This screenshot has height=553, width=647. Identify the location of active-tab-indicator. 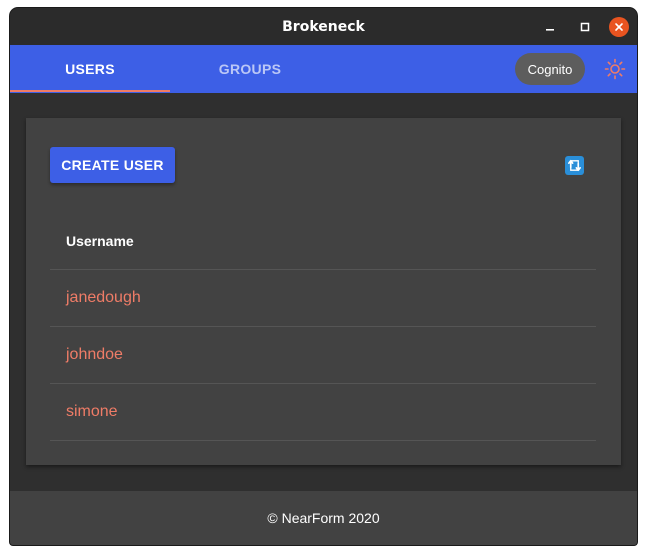
(90, 91).